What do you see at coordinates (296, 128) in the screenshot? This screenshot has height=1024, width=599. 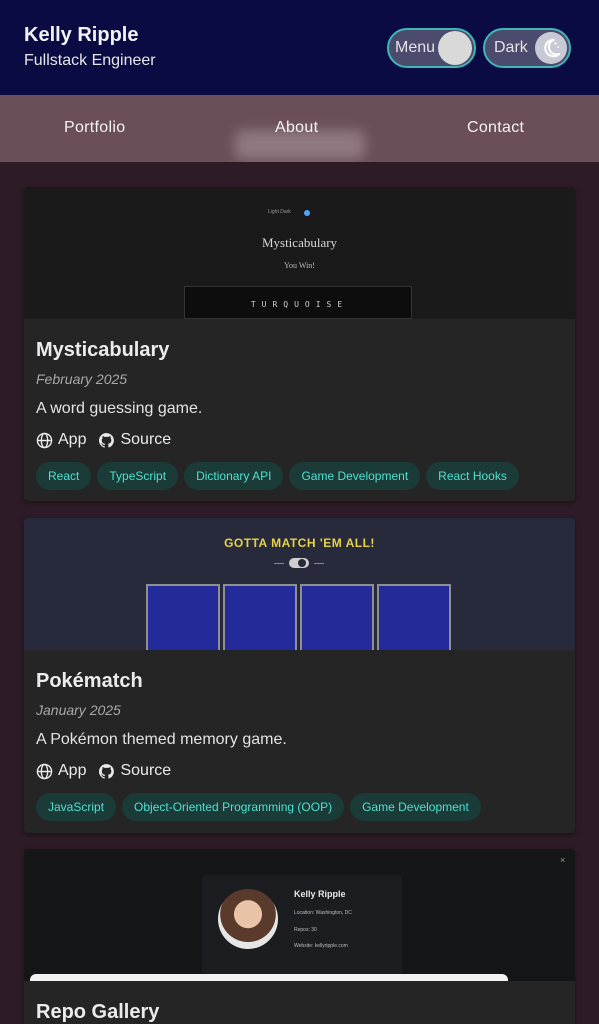 I see `nav-item-about: About` at bounding box center [296, 128].